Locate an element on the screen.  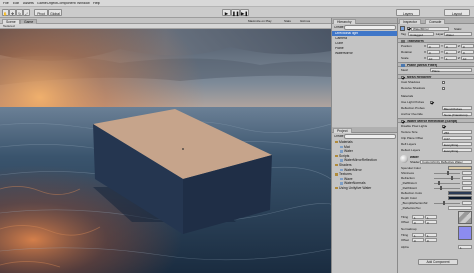
shader-dropdown: Custom/Unity Reflective Water is located at coordinates (446, 161).